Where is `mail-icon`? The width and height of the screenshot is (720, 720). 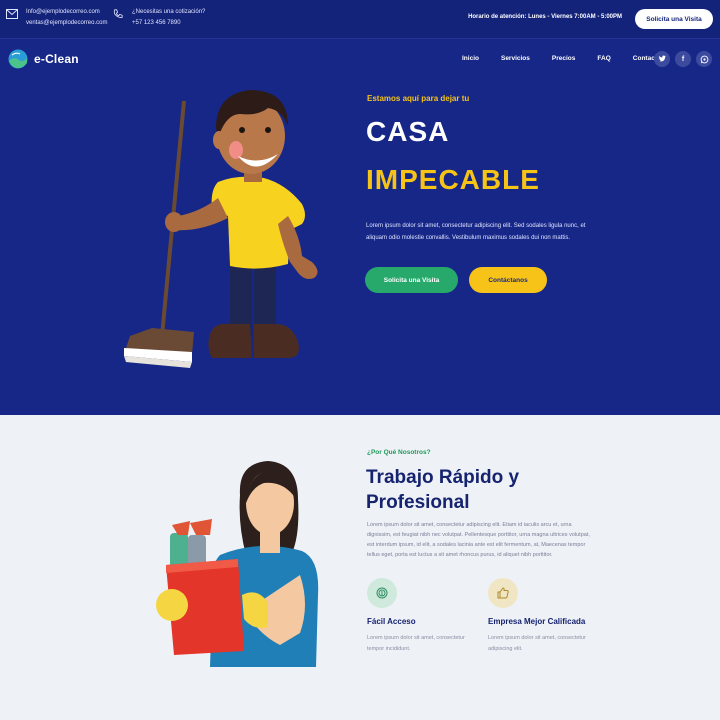 mail-icon is located at coordinates (12, 14).